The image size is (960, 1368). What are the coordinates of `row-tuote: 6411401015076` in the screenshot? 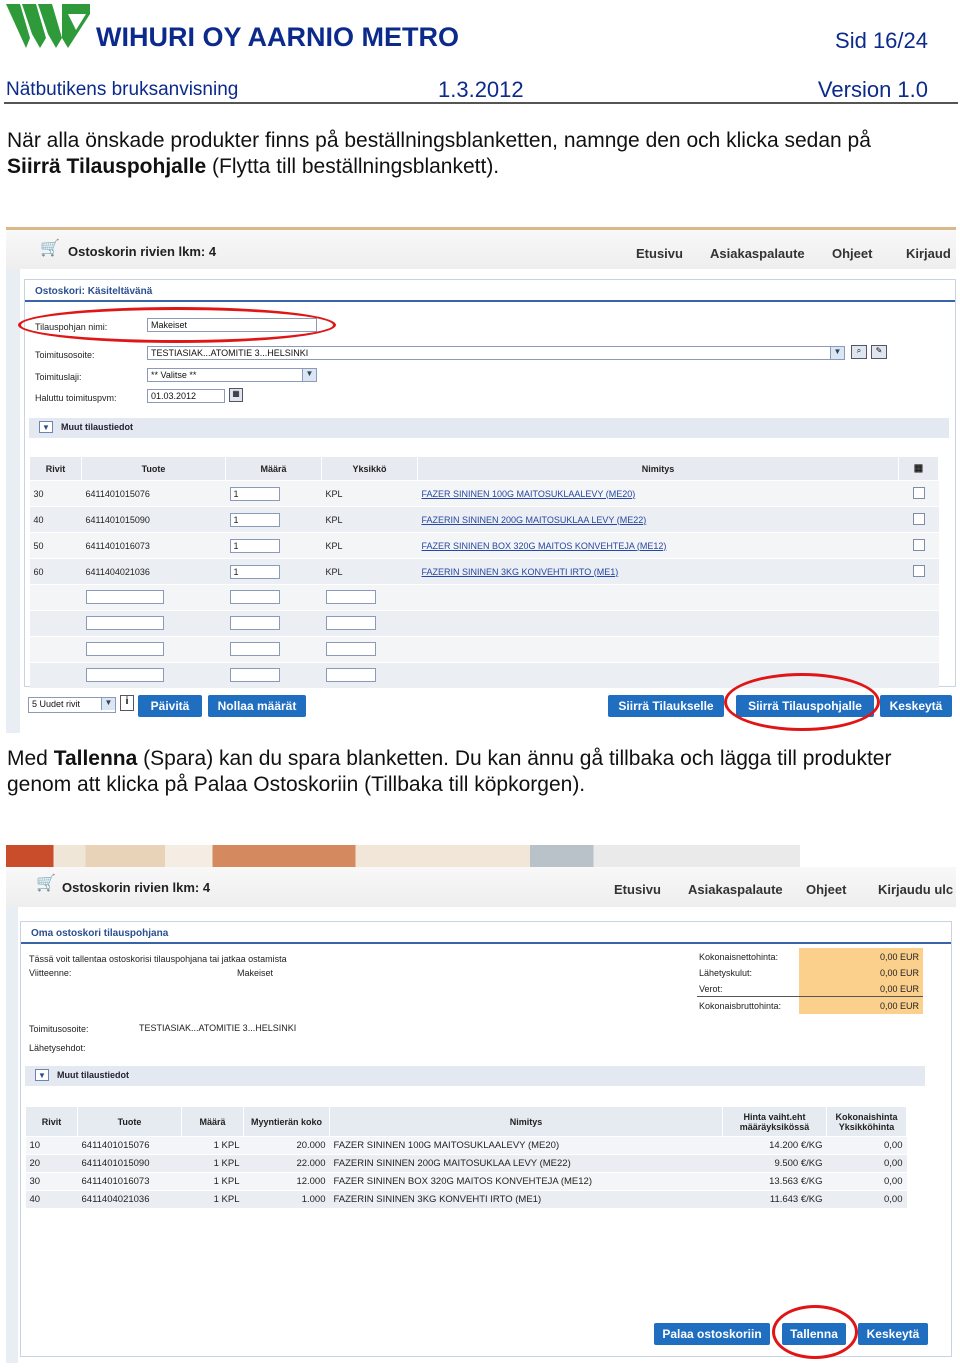 It's located at (129, 1145).